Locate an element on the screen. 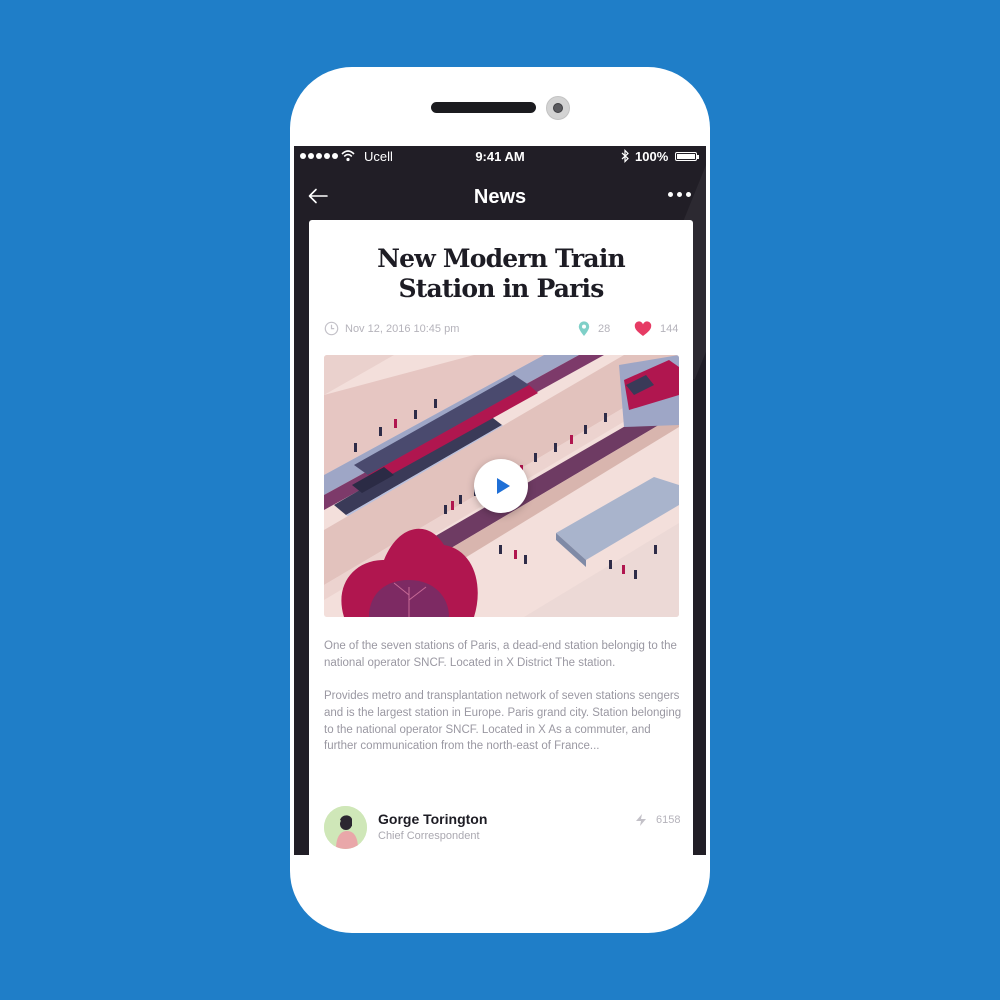  nav-bar: News is located at coordinates (500, 198).